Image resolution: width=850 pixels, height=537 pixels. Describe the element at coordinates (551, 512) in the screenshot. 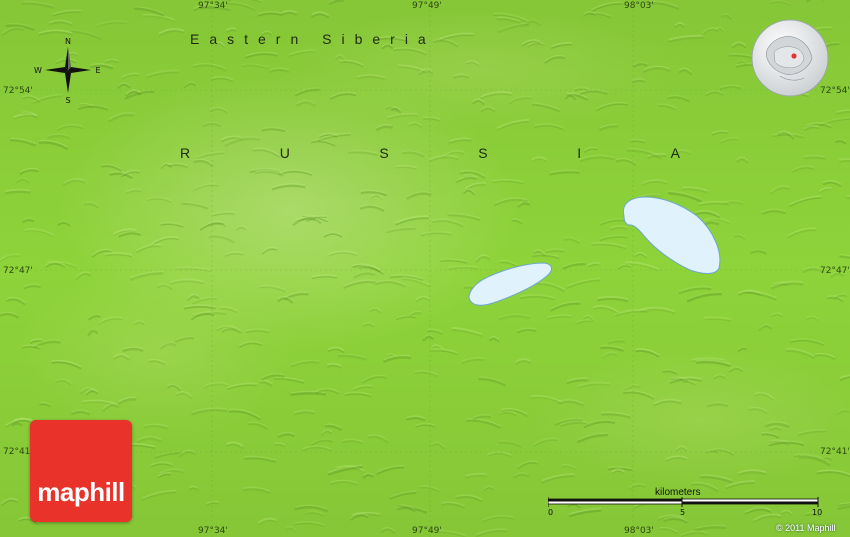

I see `scale-tick: 0` at that location.